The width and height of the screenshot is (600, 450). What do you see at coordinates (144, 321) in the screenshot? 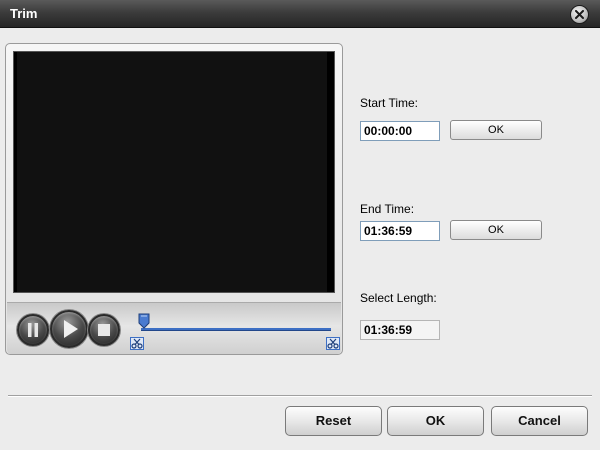
I see `playhead-handle-icon` at bounding box center [144, 321].